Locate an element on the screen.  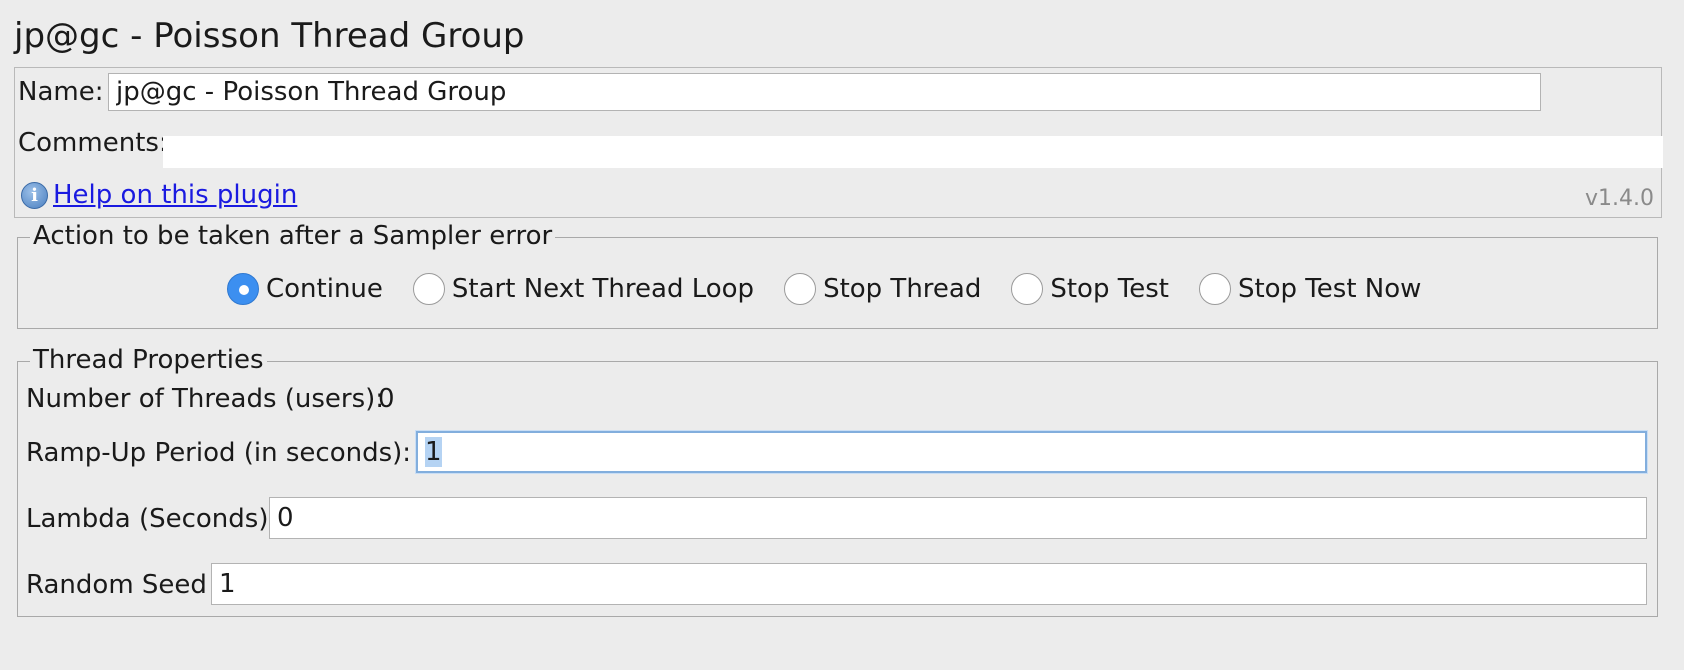
help-row: i Help on this plugin is located at coordinates (159, 195).